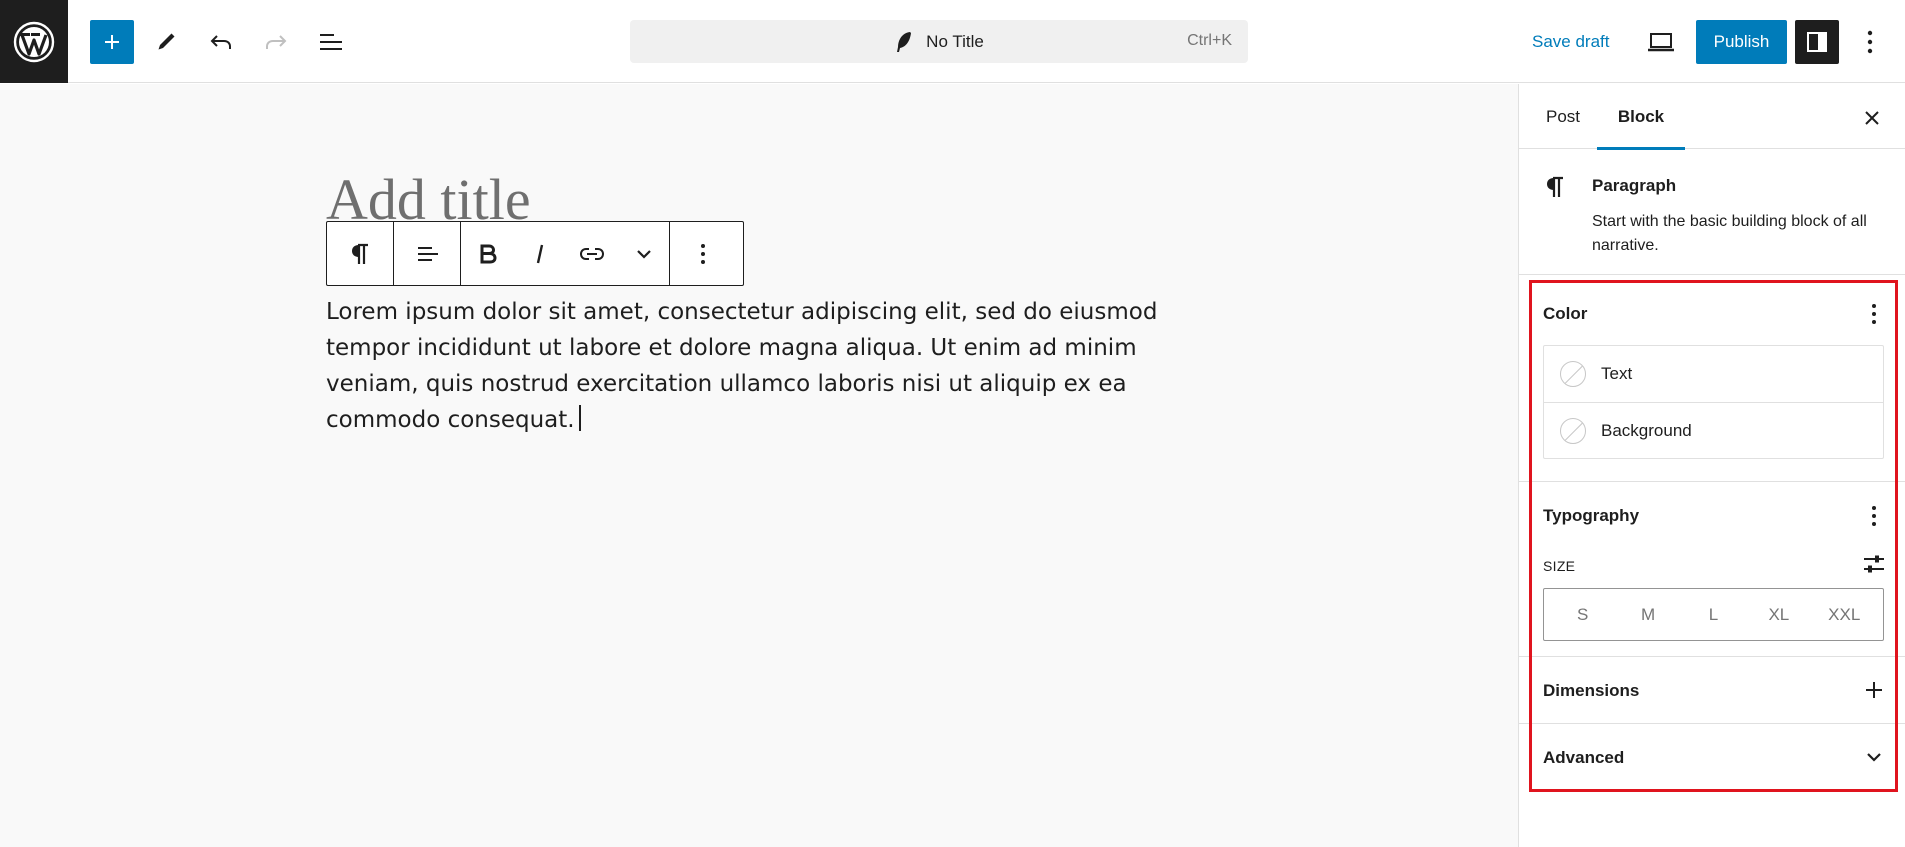  I want to click on editor-header: No Title Ctrl+K Save draft Publish, so click(952, 41).